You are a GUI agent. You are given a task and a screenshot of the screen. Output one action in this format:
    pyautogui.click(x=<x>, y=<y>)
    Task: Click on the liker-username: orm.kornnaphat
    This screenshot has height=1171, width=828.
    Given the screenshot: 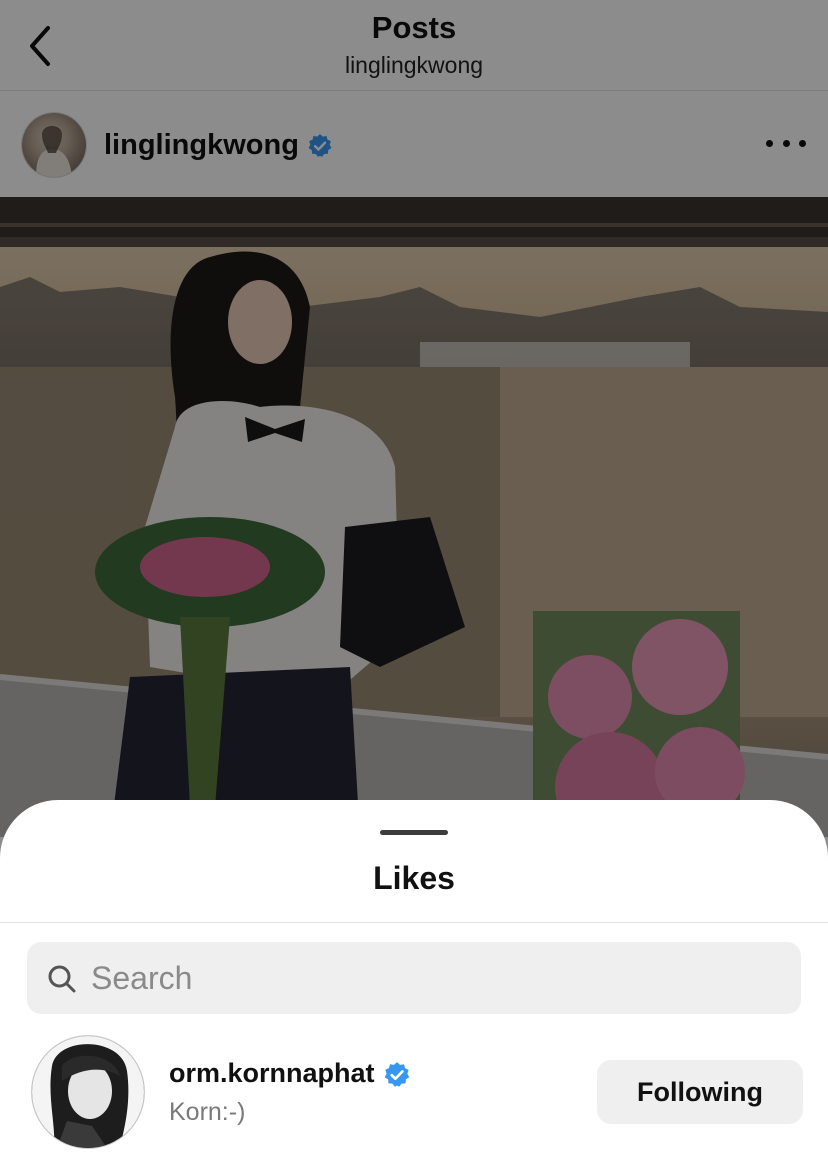 What is the action you would take?
    pyautogui.click(x=290, y=1073)
    